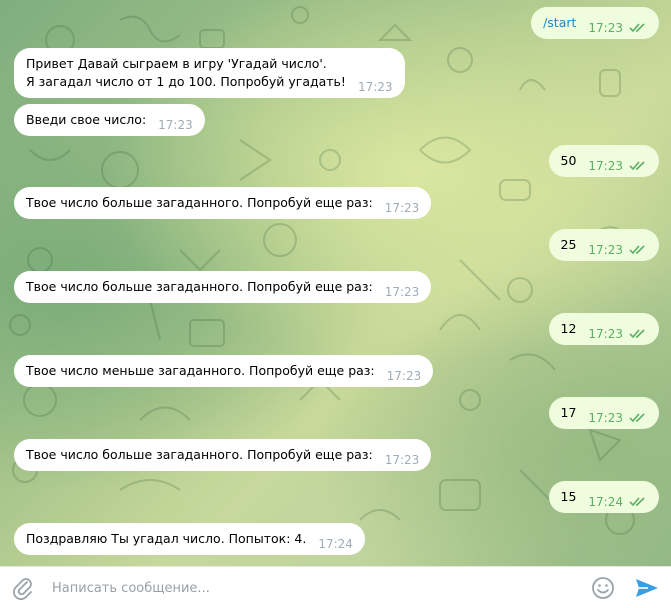 This screenshot has height=608, width=671. Describe the element at coordinates (312, 588) in the screenshot. I see `message-input` at that location.